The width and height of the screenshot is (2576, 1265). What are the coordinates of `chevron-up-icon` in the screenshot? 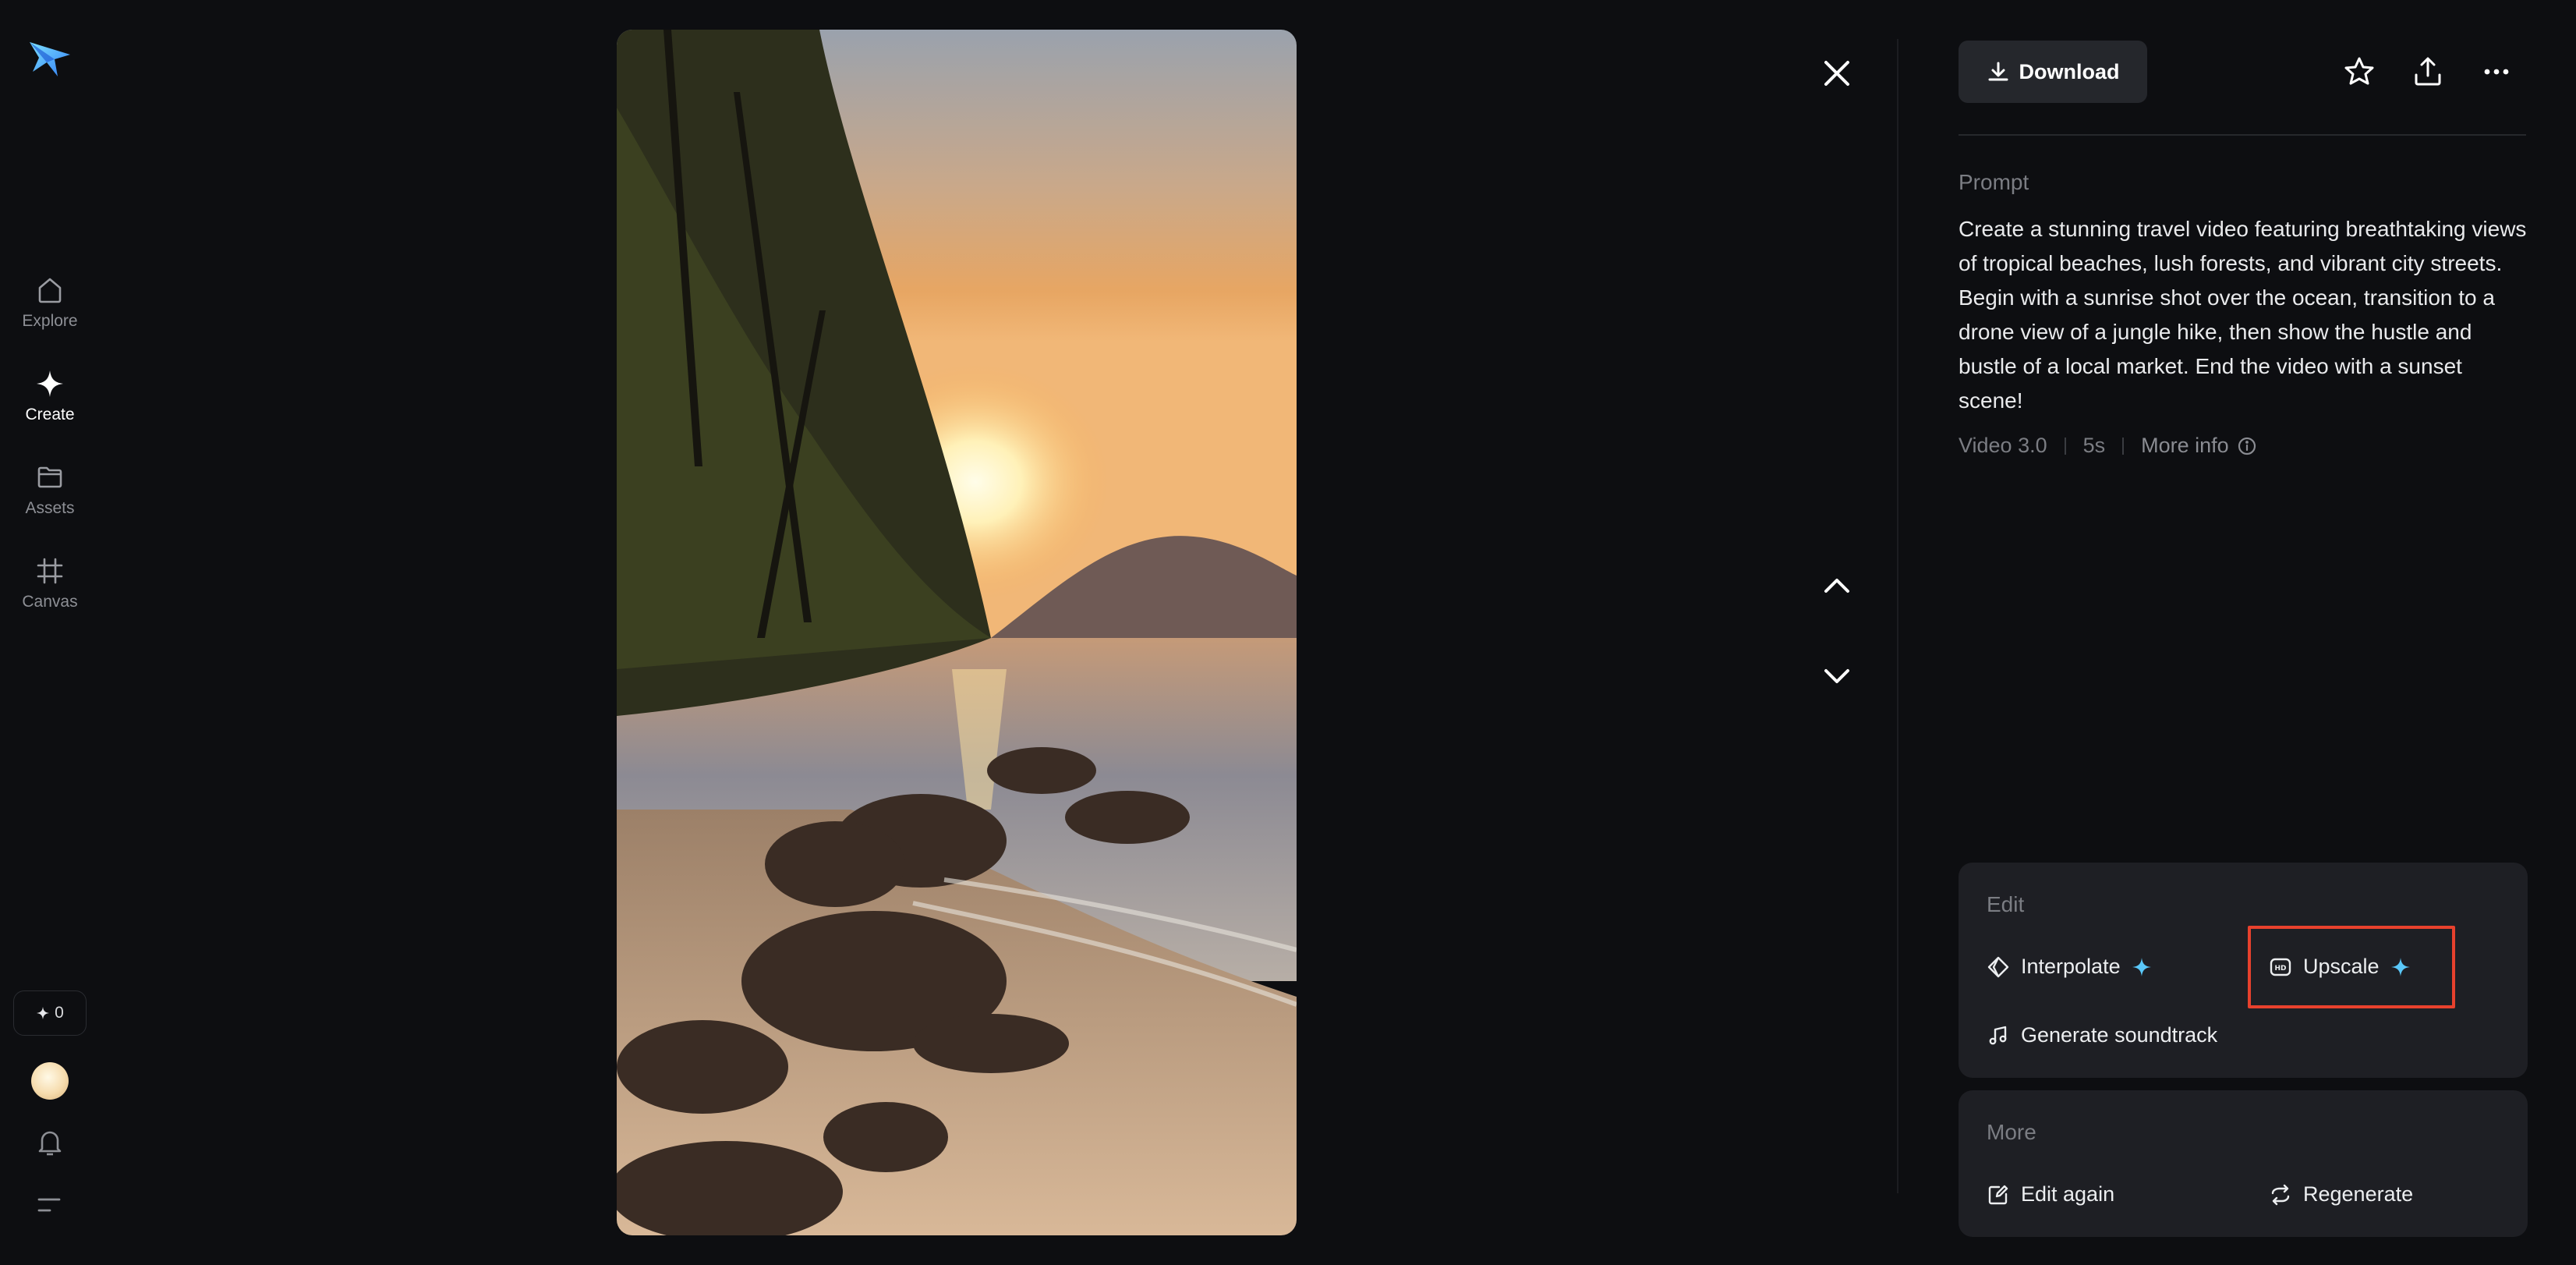 It's located at (1836, 585).